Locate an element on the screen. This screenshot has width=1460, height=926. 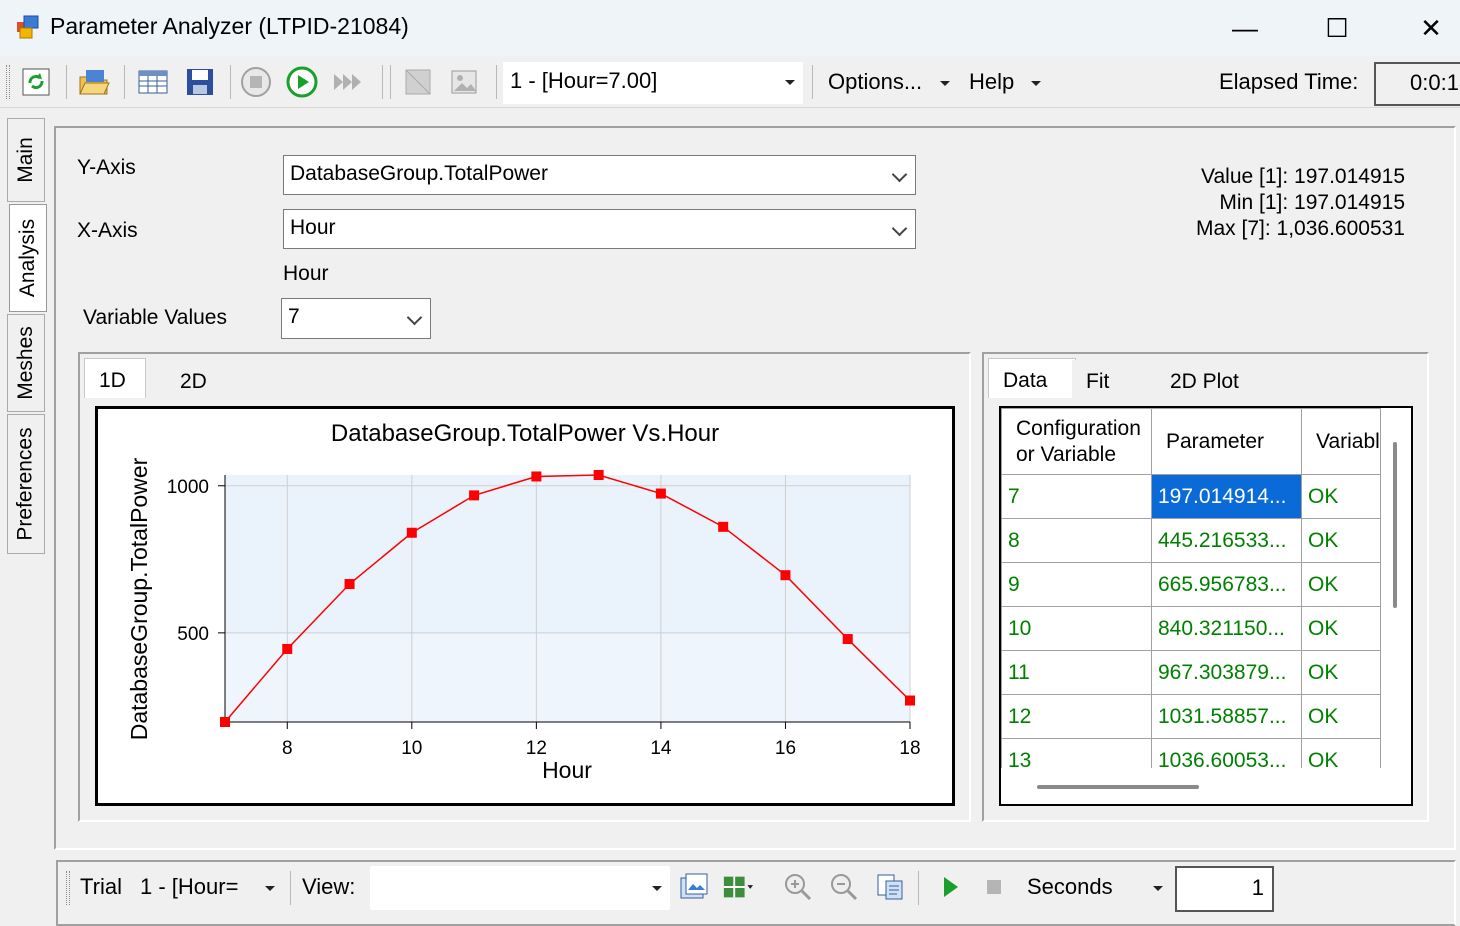
y-axis-value: DatabaseGroup.TotalPower is located at coordinates (419, 173).